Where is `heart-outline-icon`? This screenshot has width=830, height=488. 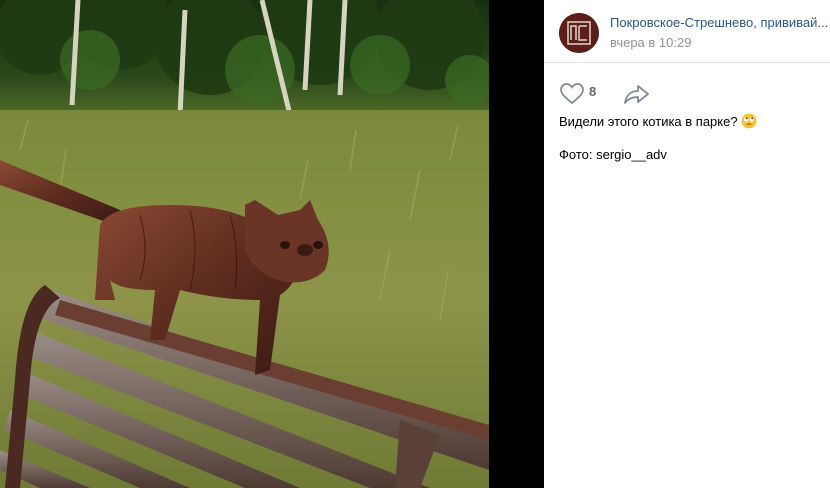
heart-outline-icon is located at coordinates (572, 94).